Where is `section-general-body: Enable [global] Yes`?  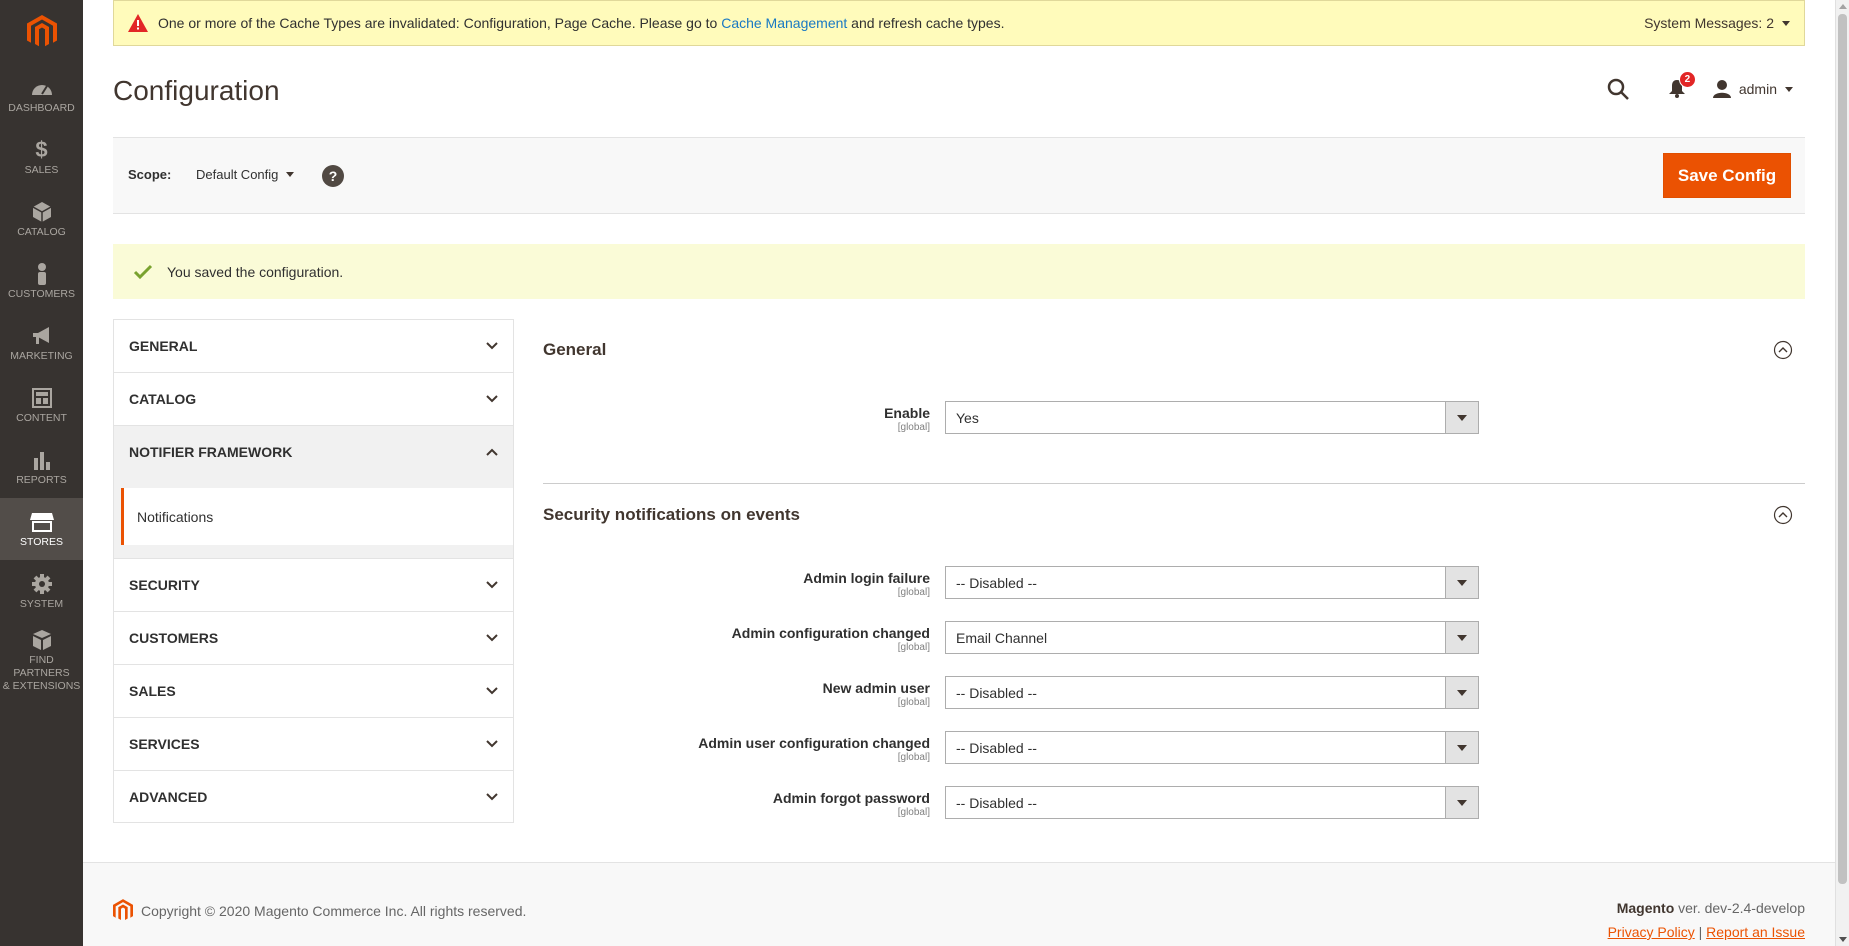
section-general-body: Enable [global] Yes is located at coordinates (1174, 432).